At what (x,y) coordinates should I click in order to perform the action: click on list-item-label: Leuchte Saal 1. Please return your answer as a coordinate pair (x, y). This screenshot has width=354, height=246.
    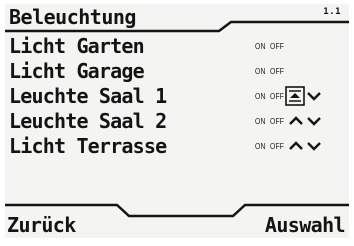
    Looking at the image, I should click on (88, 96).